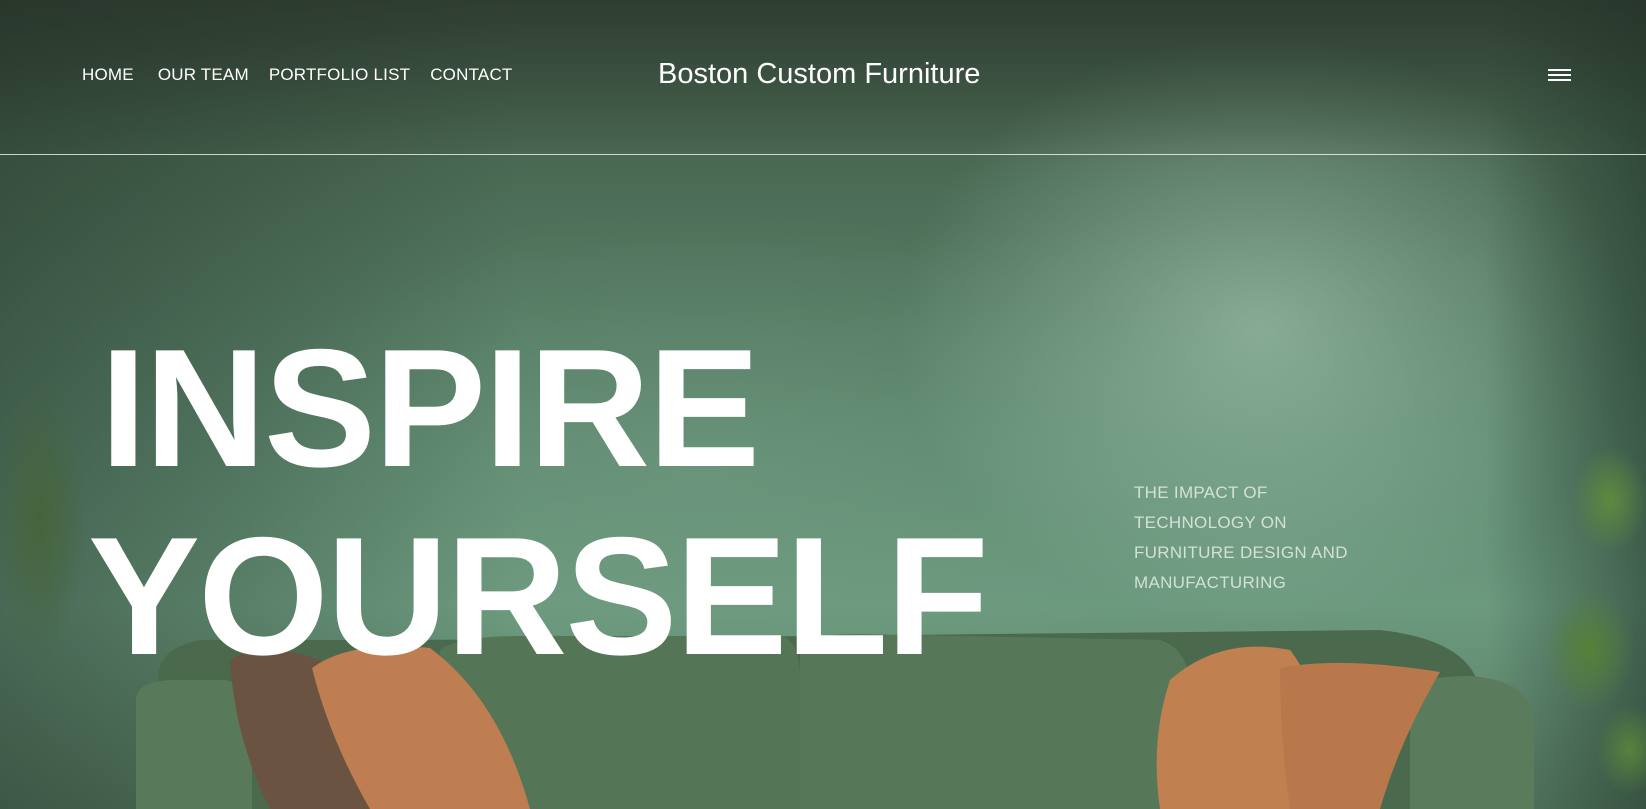 Image resolution: width=1646 pixels, height=809 pixels. I want to click on hamburger-menu-icon, so click(1561, 75).